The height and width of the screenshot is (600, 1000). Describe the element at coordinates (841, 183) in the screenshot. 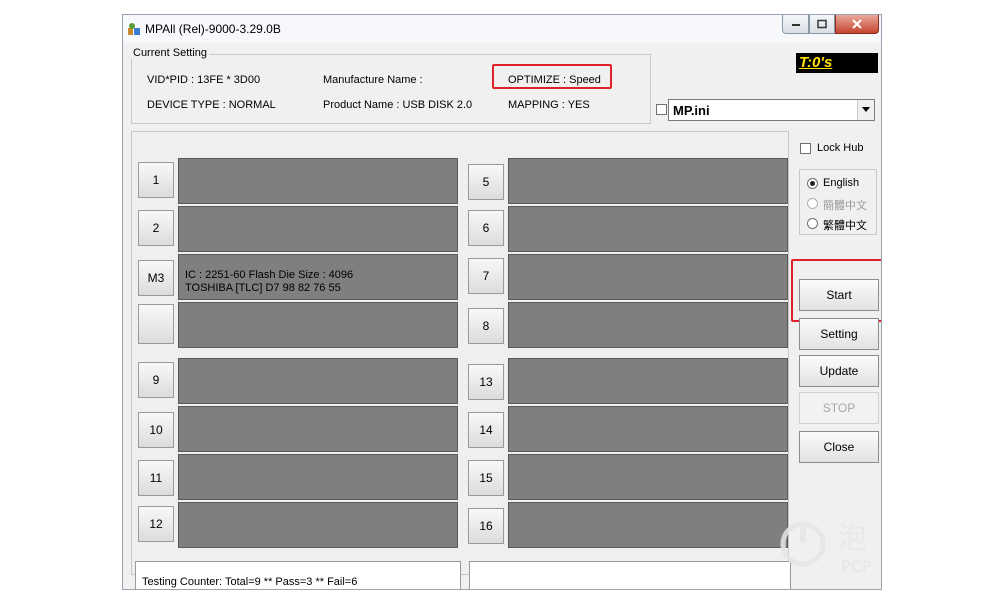

I see `english-label: English` at that location.